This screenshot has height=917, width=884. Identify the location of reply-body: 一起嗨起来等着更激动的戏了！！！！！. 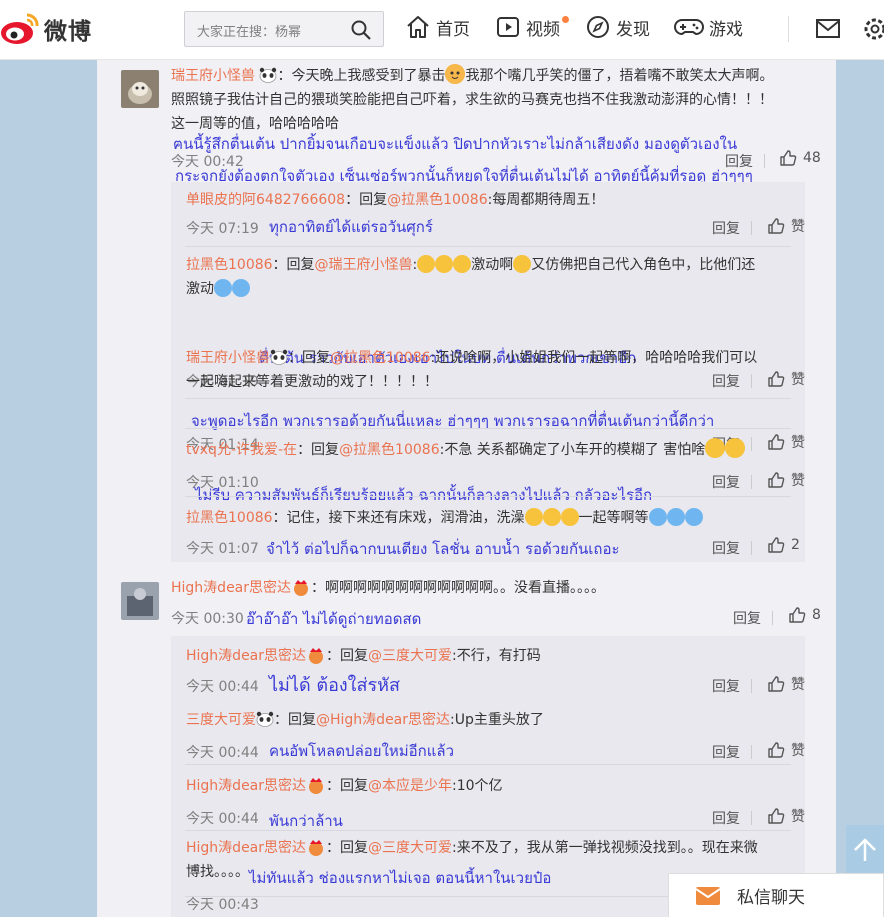
(312, 382).